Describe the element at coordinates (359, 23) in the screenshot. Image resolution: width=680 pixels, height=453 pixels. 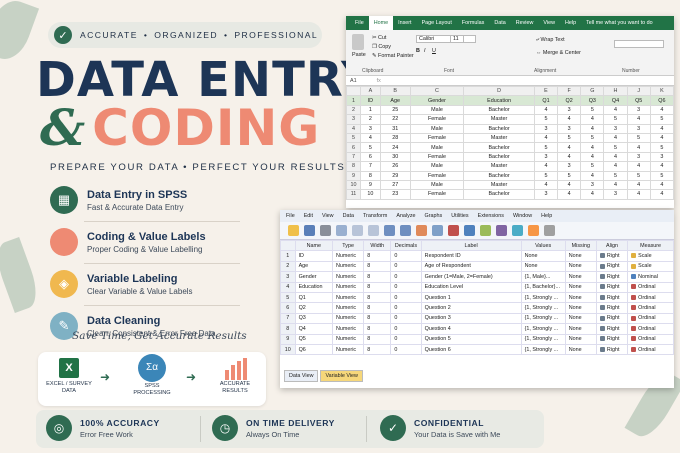
I see `excel-tab-file: File` at that location.